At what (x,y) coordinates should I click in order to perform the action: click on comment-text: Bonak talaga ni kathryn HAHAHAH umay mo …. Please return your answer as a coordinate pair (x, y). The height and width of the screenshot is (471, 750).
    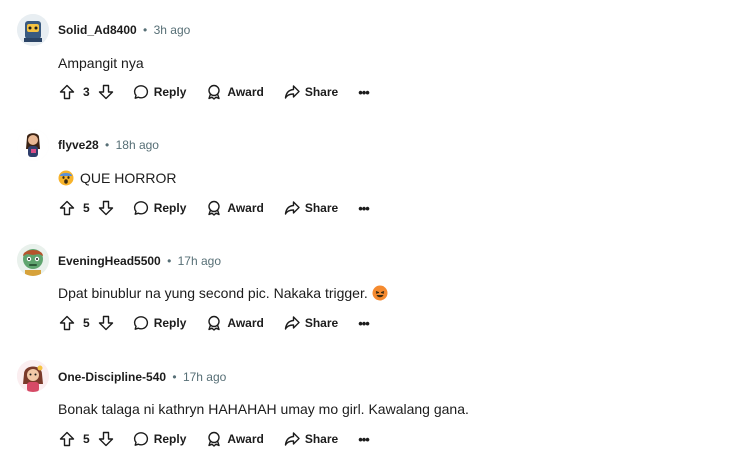
    Looking at the image, I should click on (263, 409).